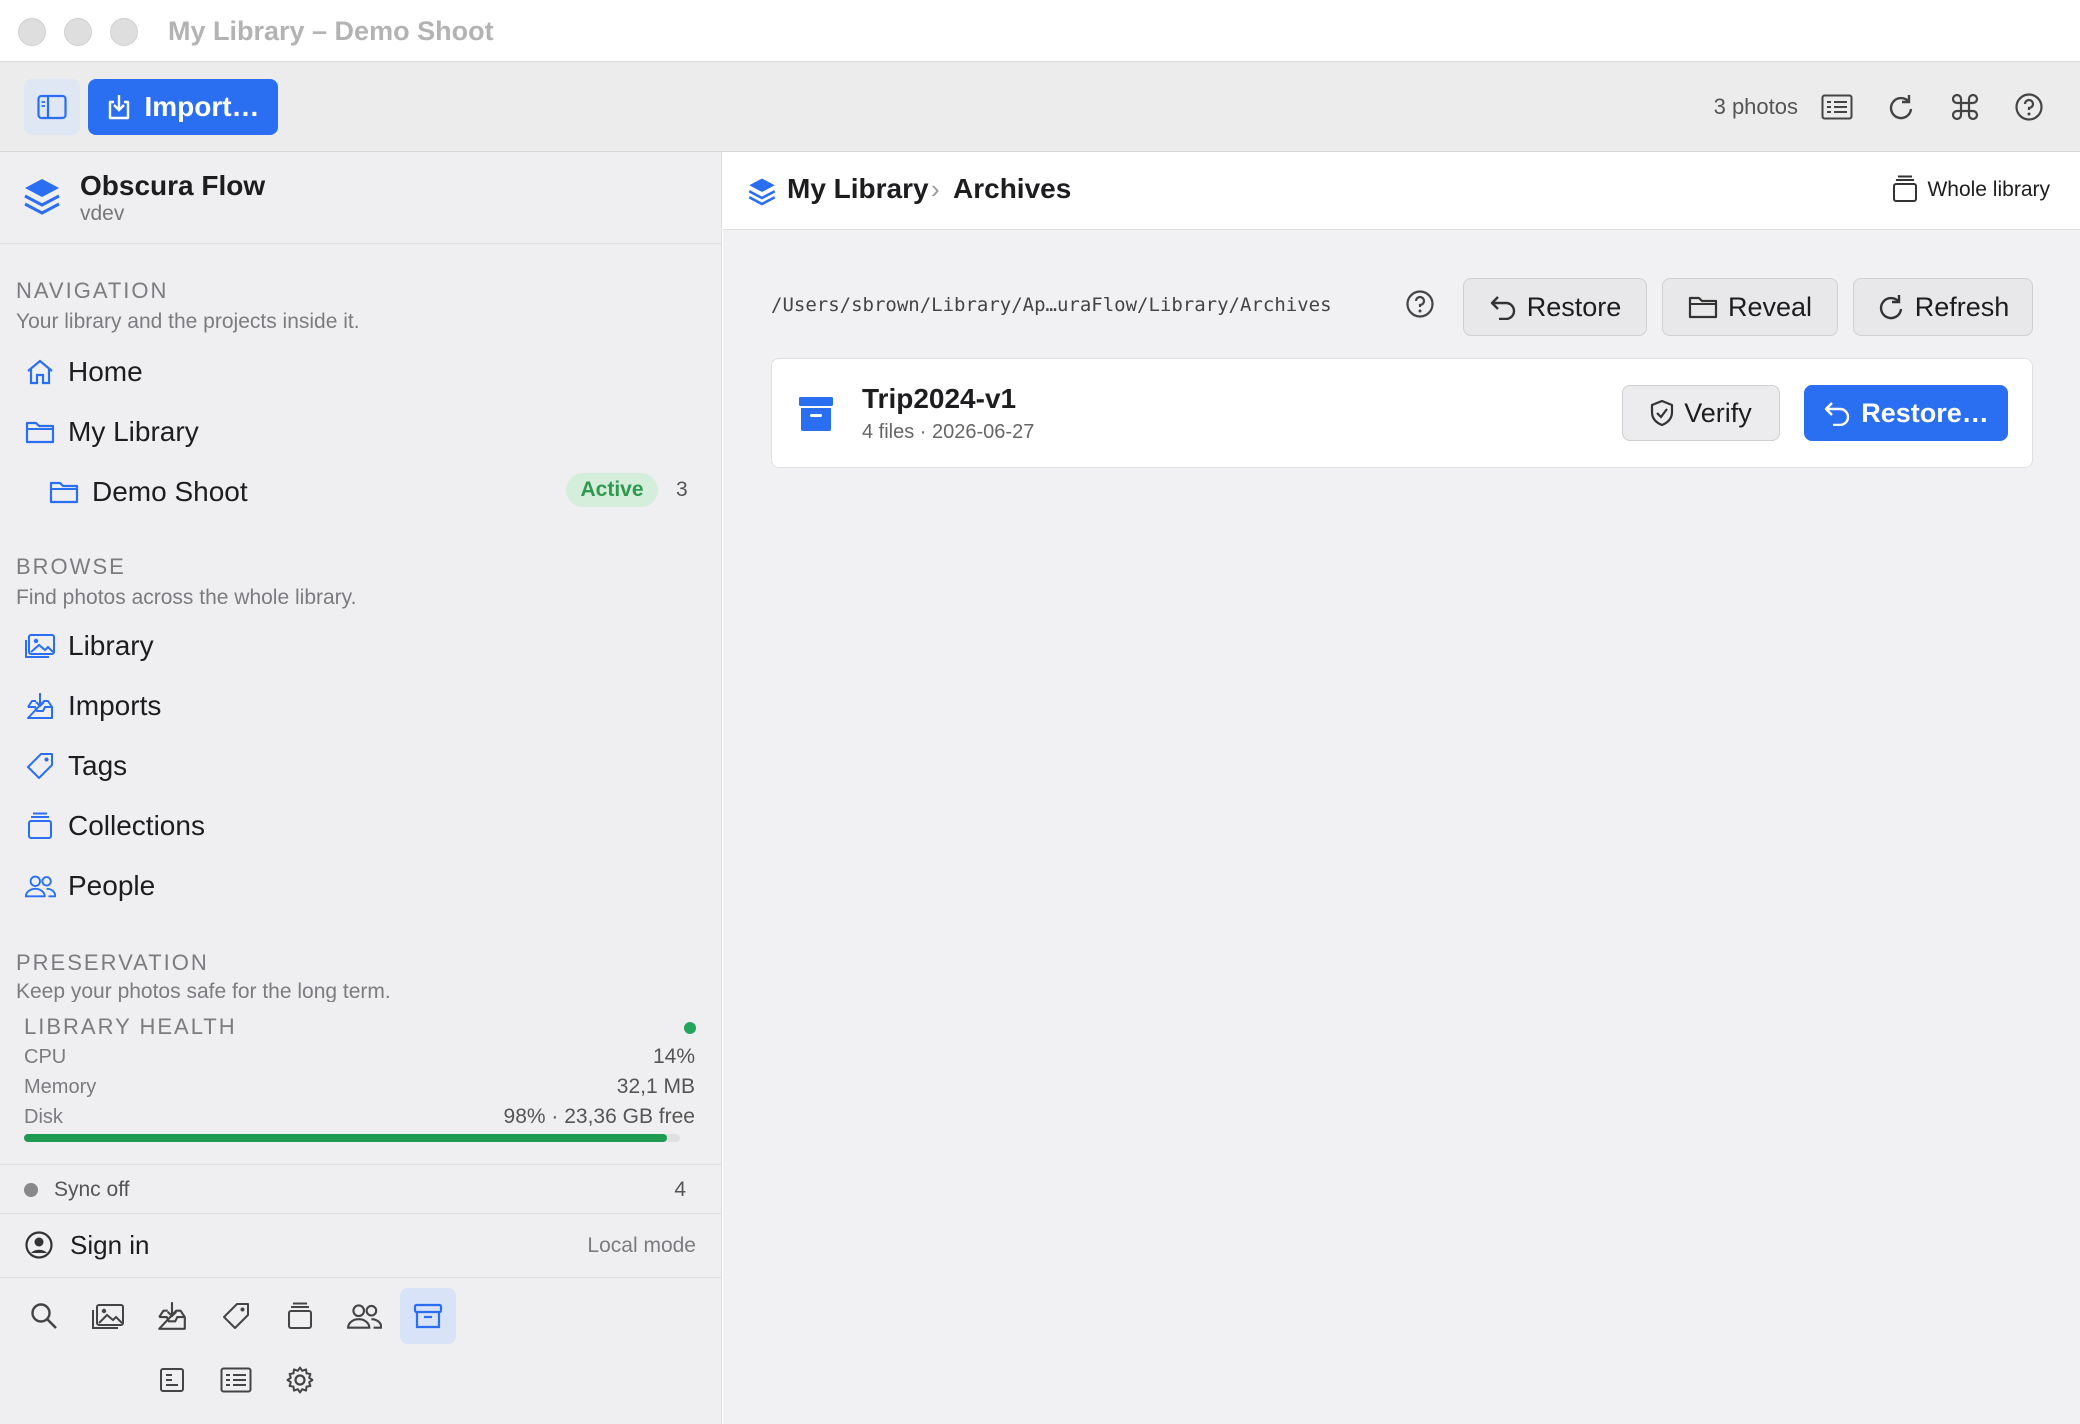  Describe the element at coordinates (92, 290) in the screenshot. I see `navigation-section-title: NAVIGATION` at that location.